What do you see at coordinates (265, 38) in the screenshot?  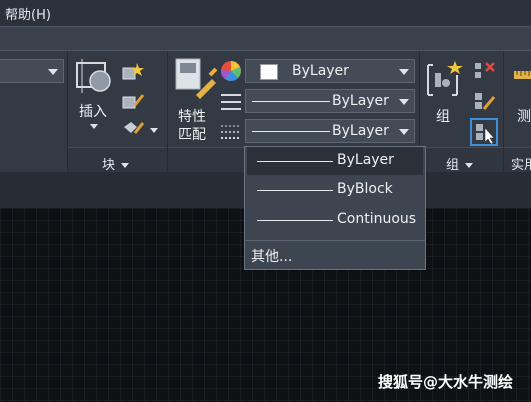 I see `ribbon-tab-strip` at bounding box center [265, 38].